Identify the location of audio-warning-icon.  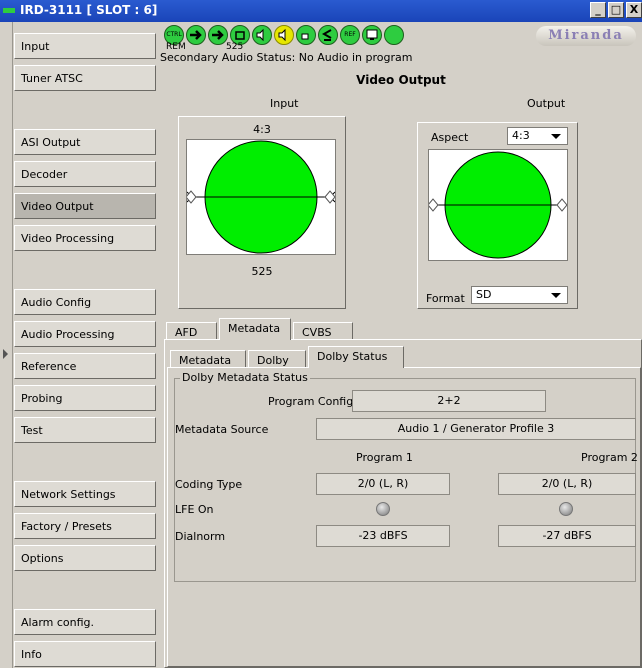
(284, 35).